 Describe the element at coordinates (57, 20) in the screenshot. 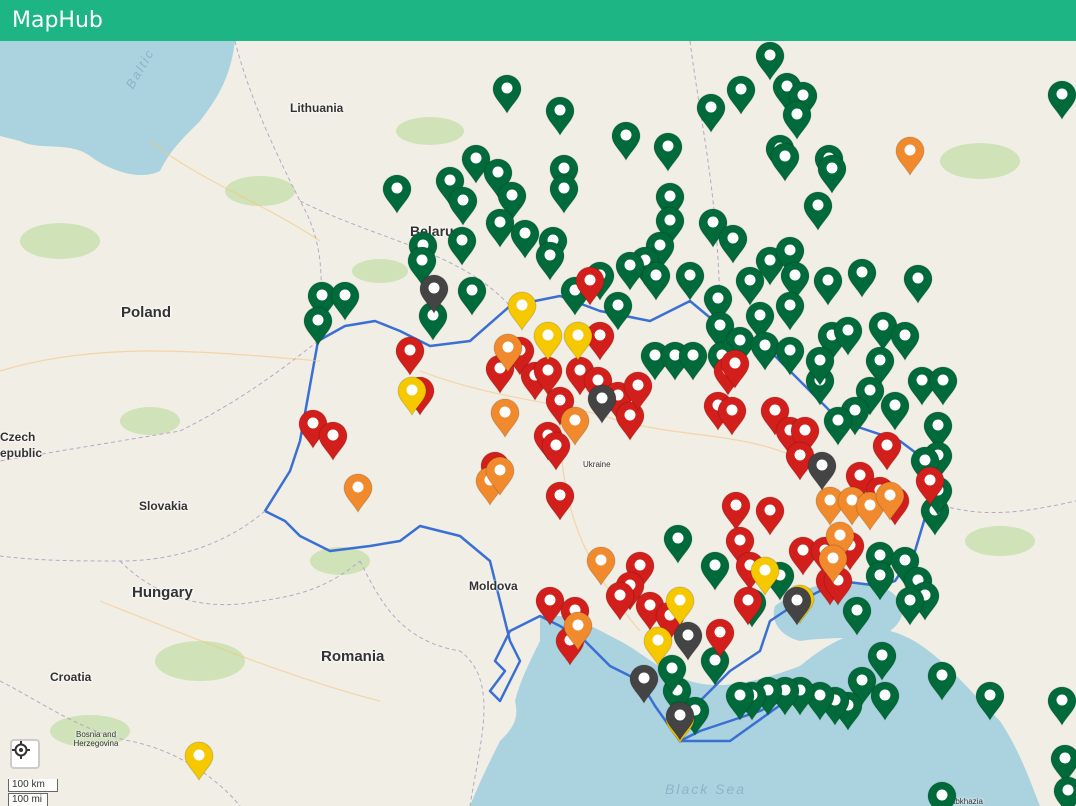

I see `app-title: MapHub` at that location.